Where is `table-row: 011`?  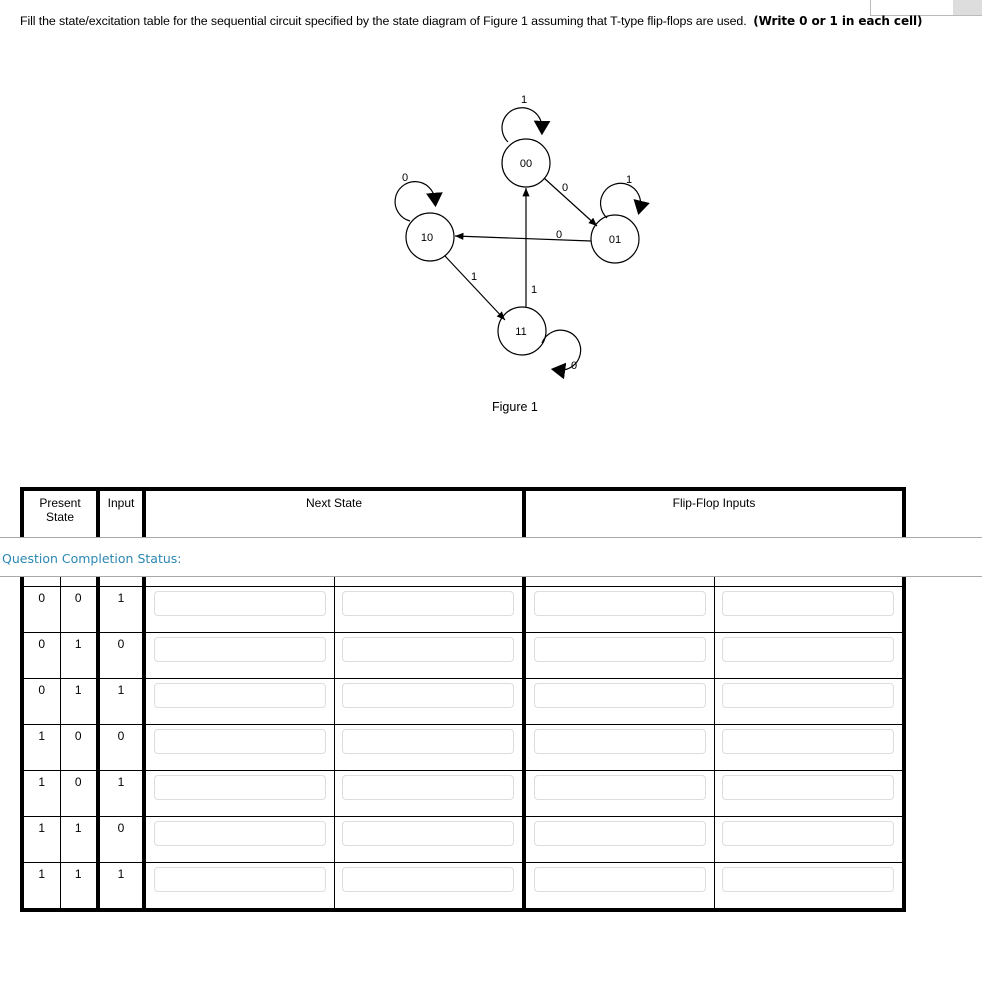 table-row: 011 is located at coordinates (463, 701).